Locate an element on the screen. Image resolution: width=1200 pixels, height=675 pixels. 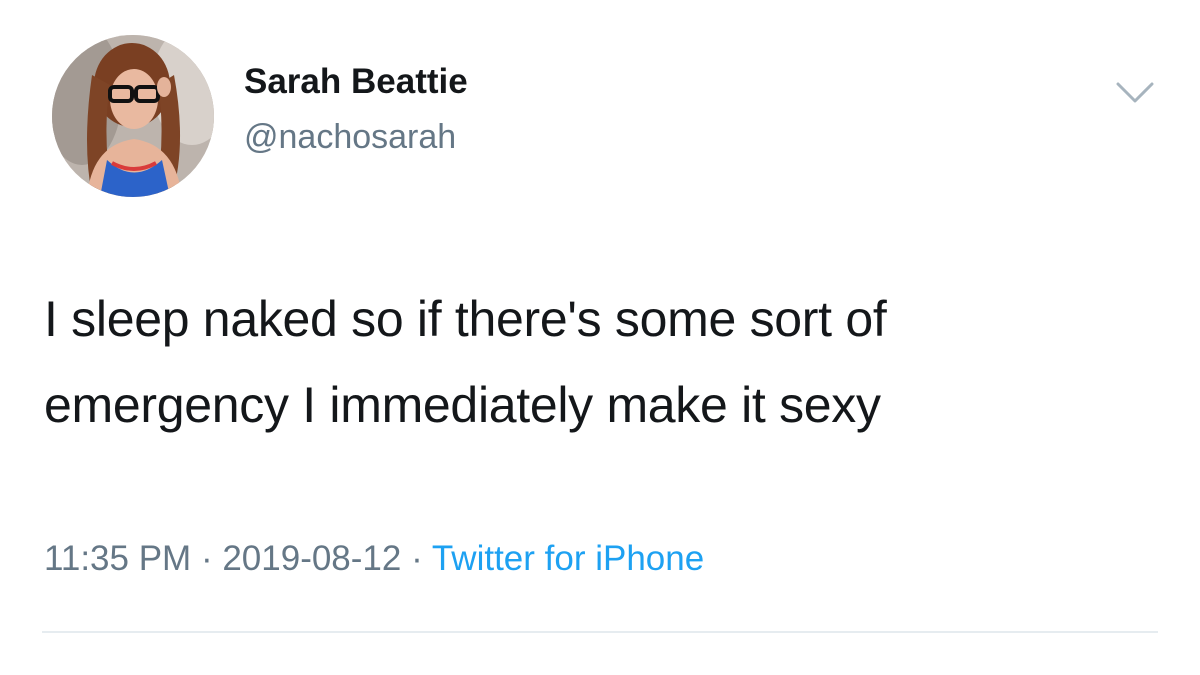
author-display-name: Sarah Beattie is located at coordinates (356, 82).